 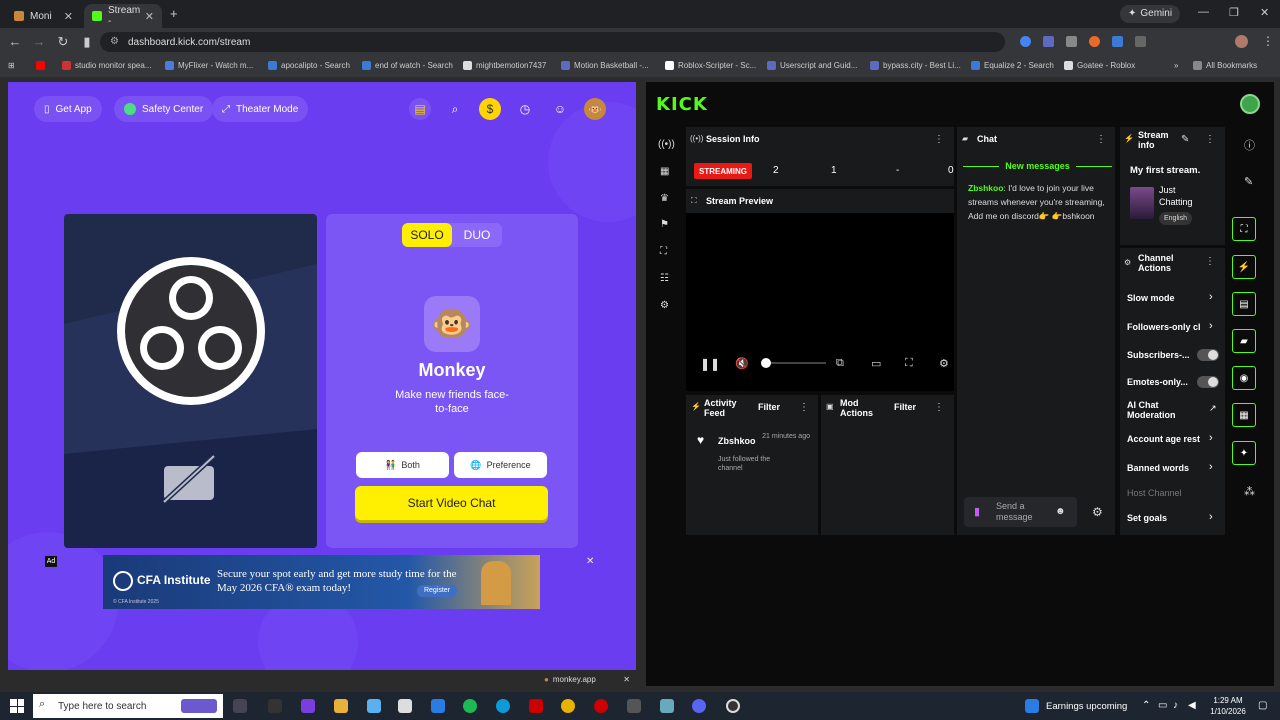 I want to click on volume-slider-handle, so click(x=766, y=363).